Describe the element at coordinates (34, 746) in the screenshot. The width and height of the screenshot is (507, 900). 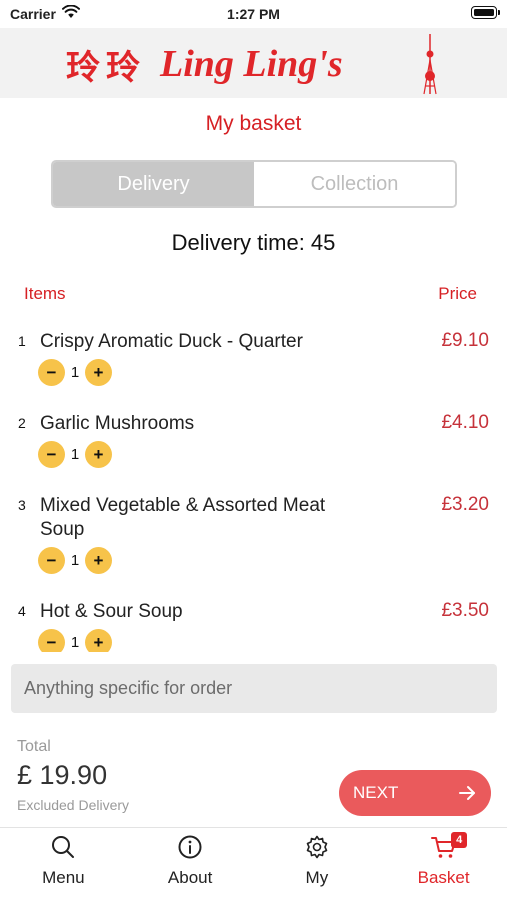
I see `total-label: Total` at that location.